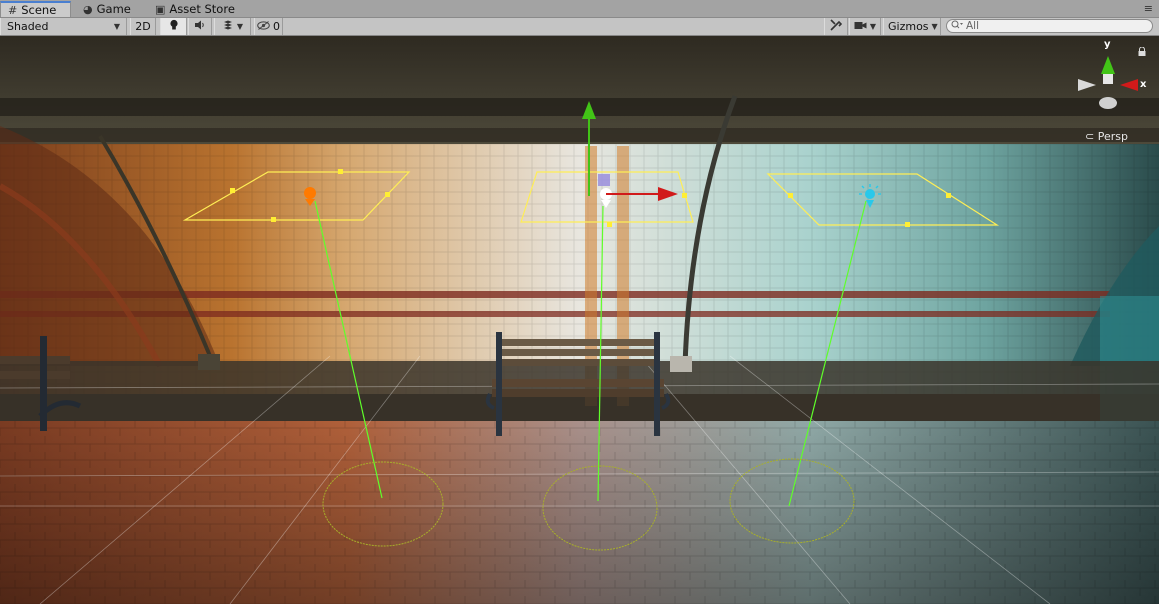 The height and width of the screenshot is (604, 1159). I want to click on tools-button, so click(836, 26).